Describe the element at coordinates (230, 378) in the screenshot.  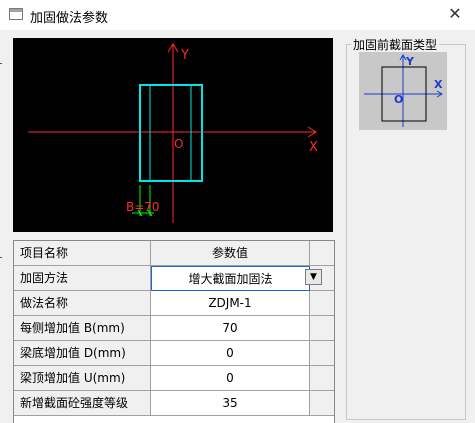
I see `top-increase-field: 0` at that location.